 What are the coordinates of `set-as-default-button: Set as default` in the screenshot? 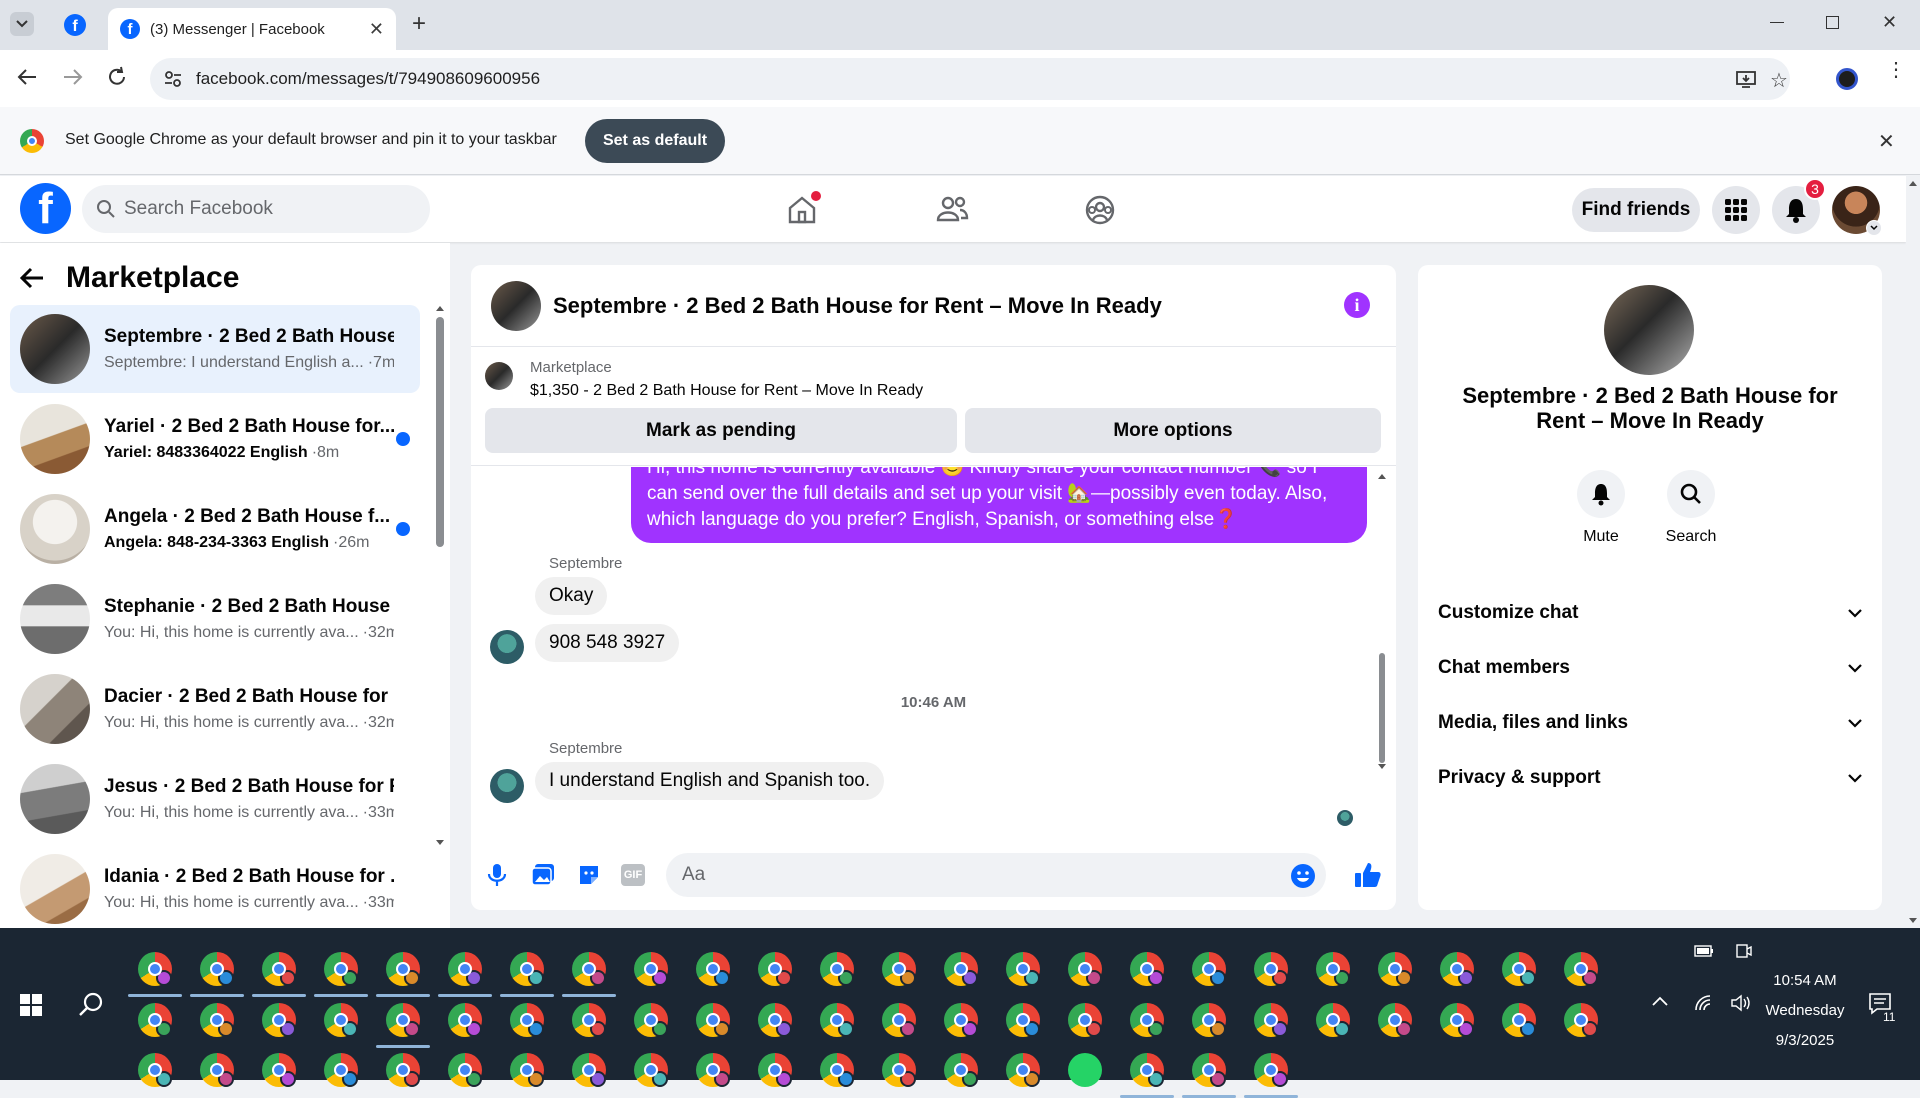 It's located at (655, 141).